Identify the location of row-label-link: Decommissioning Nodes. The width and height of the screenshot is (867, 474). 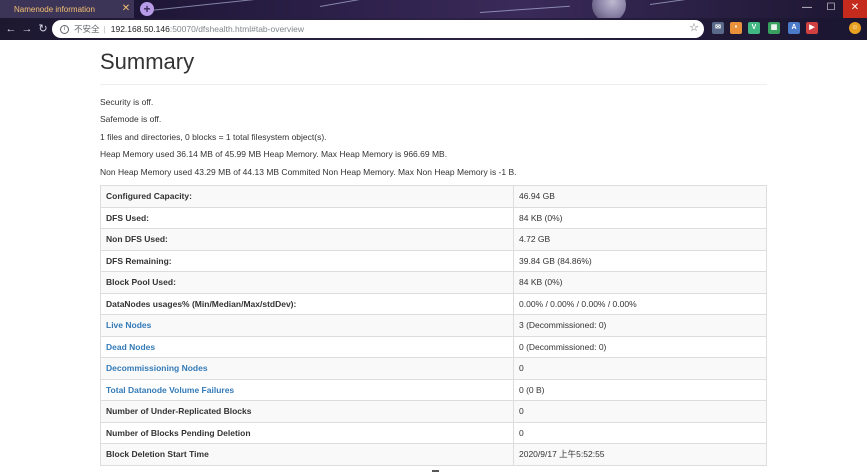
(157, 368).